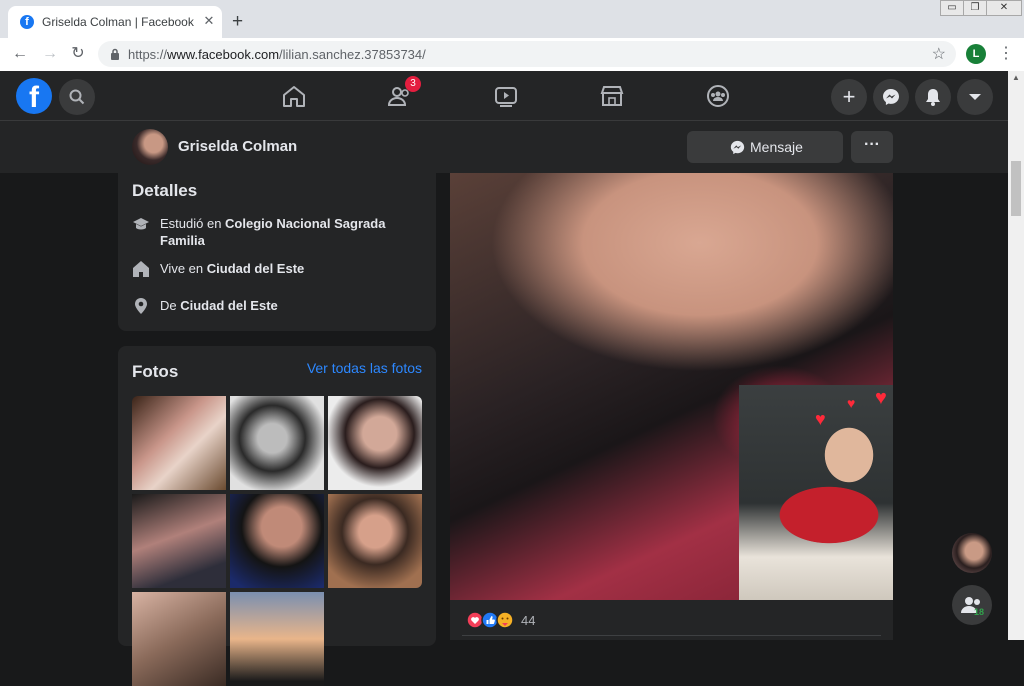  Describe the element at coordinates (1016, 355) in the screenshot. I see `page-scrollbar: ▲` at that location.